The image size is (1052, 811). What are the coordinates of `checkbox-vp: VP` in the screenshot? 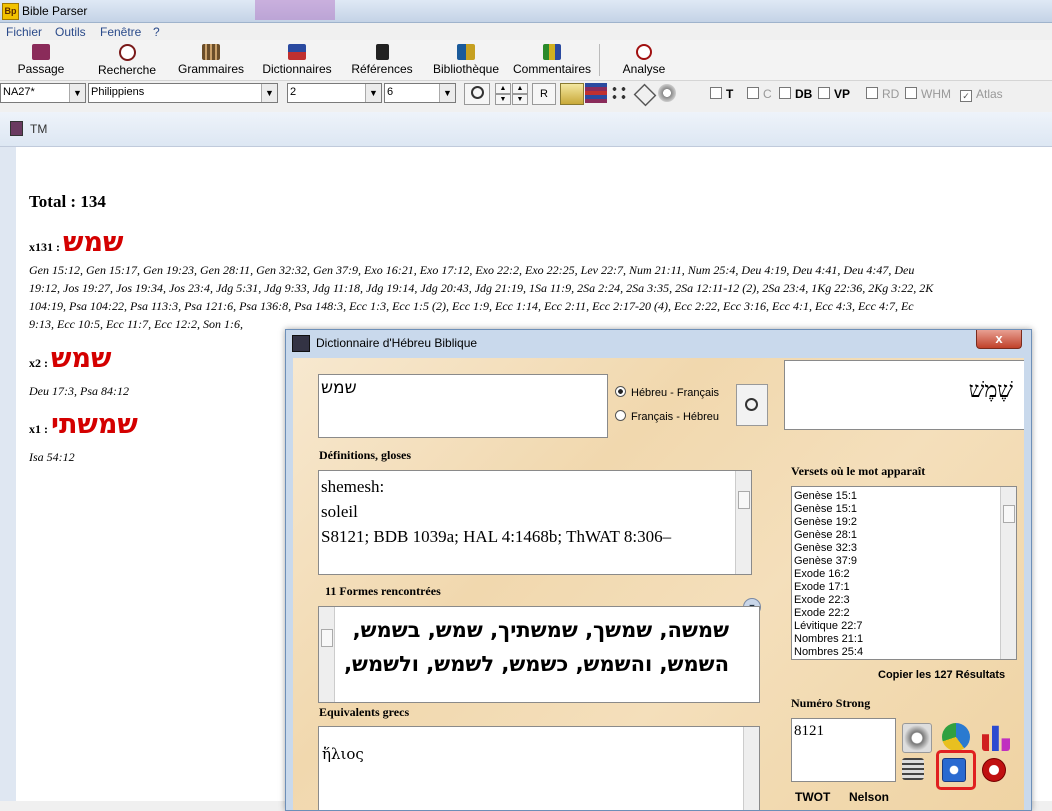 It's located at (834, 94).